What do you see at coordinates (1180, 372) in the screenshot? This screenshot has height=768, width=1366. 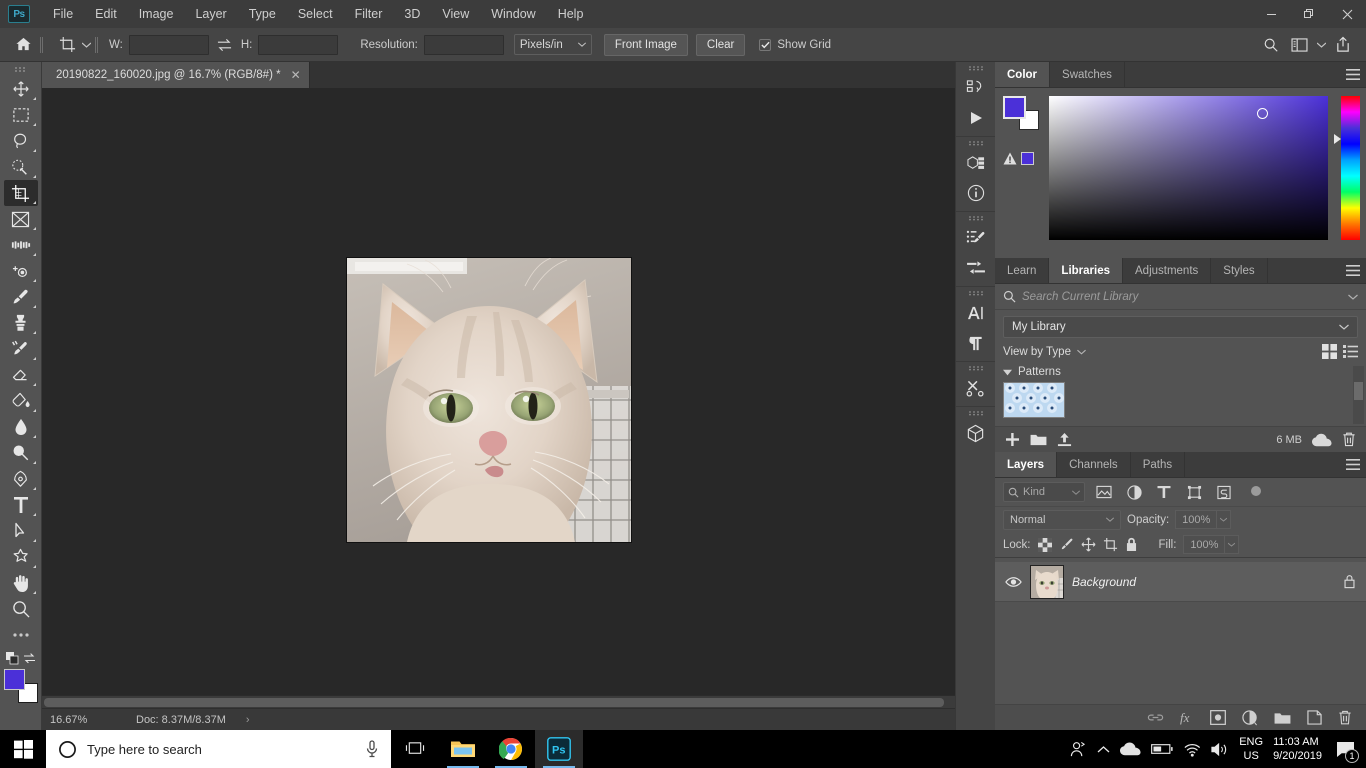 I see `library-group-patterns: Patterns` at bounding box center [1180, 372].